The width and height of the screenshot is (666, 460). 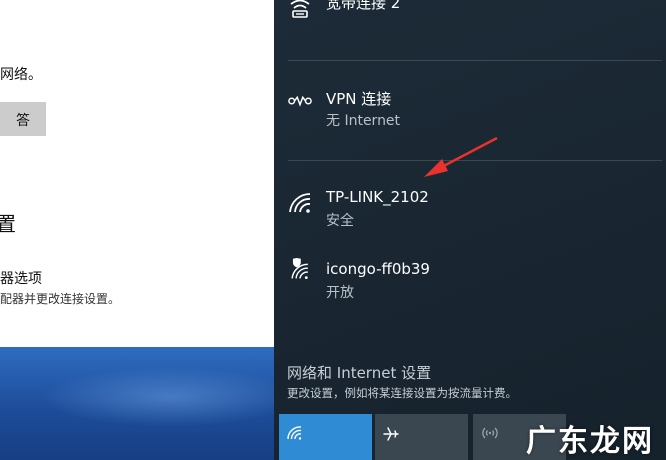 I want to click on annotation-arrow-icon, so click(x=461, y=156).